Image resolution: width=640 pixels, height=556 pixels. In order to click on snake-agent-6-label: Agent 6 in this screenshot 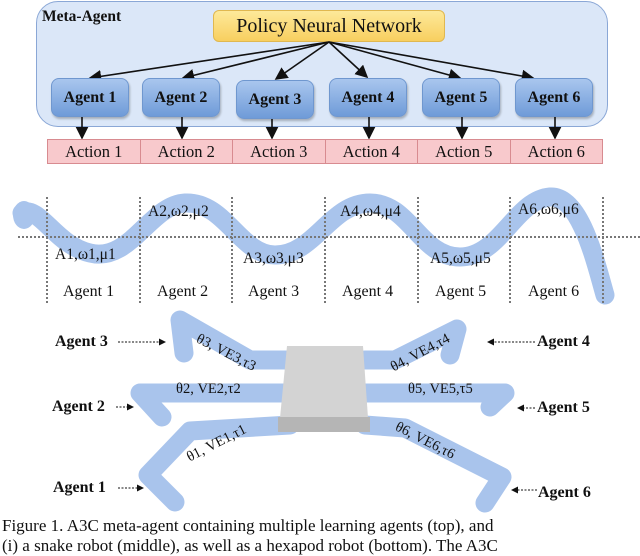, I will do `click(554, 291)`.